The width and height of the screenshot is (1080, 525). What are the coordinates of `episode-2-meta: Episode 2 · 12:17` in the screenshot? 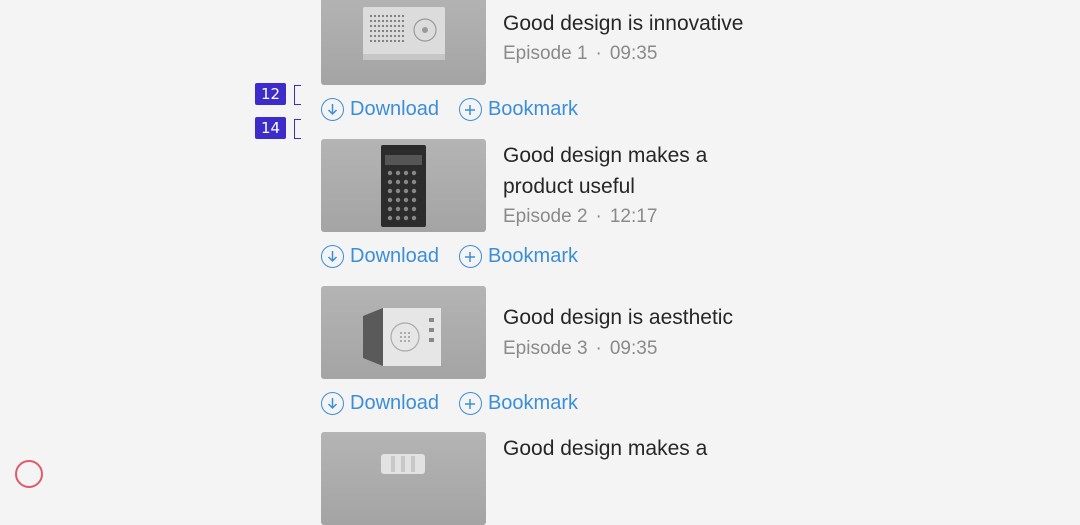 It's located at (580, 217).